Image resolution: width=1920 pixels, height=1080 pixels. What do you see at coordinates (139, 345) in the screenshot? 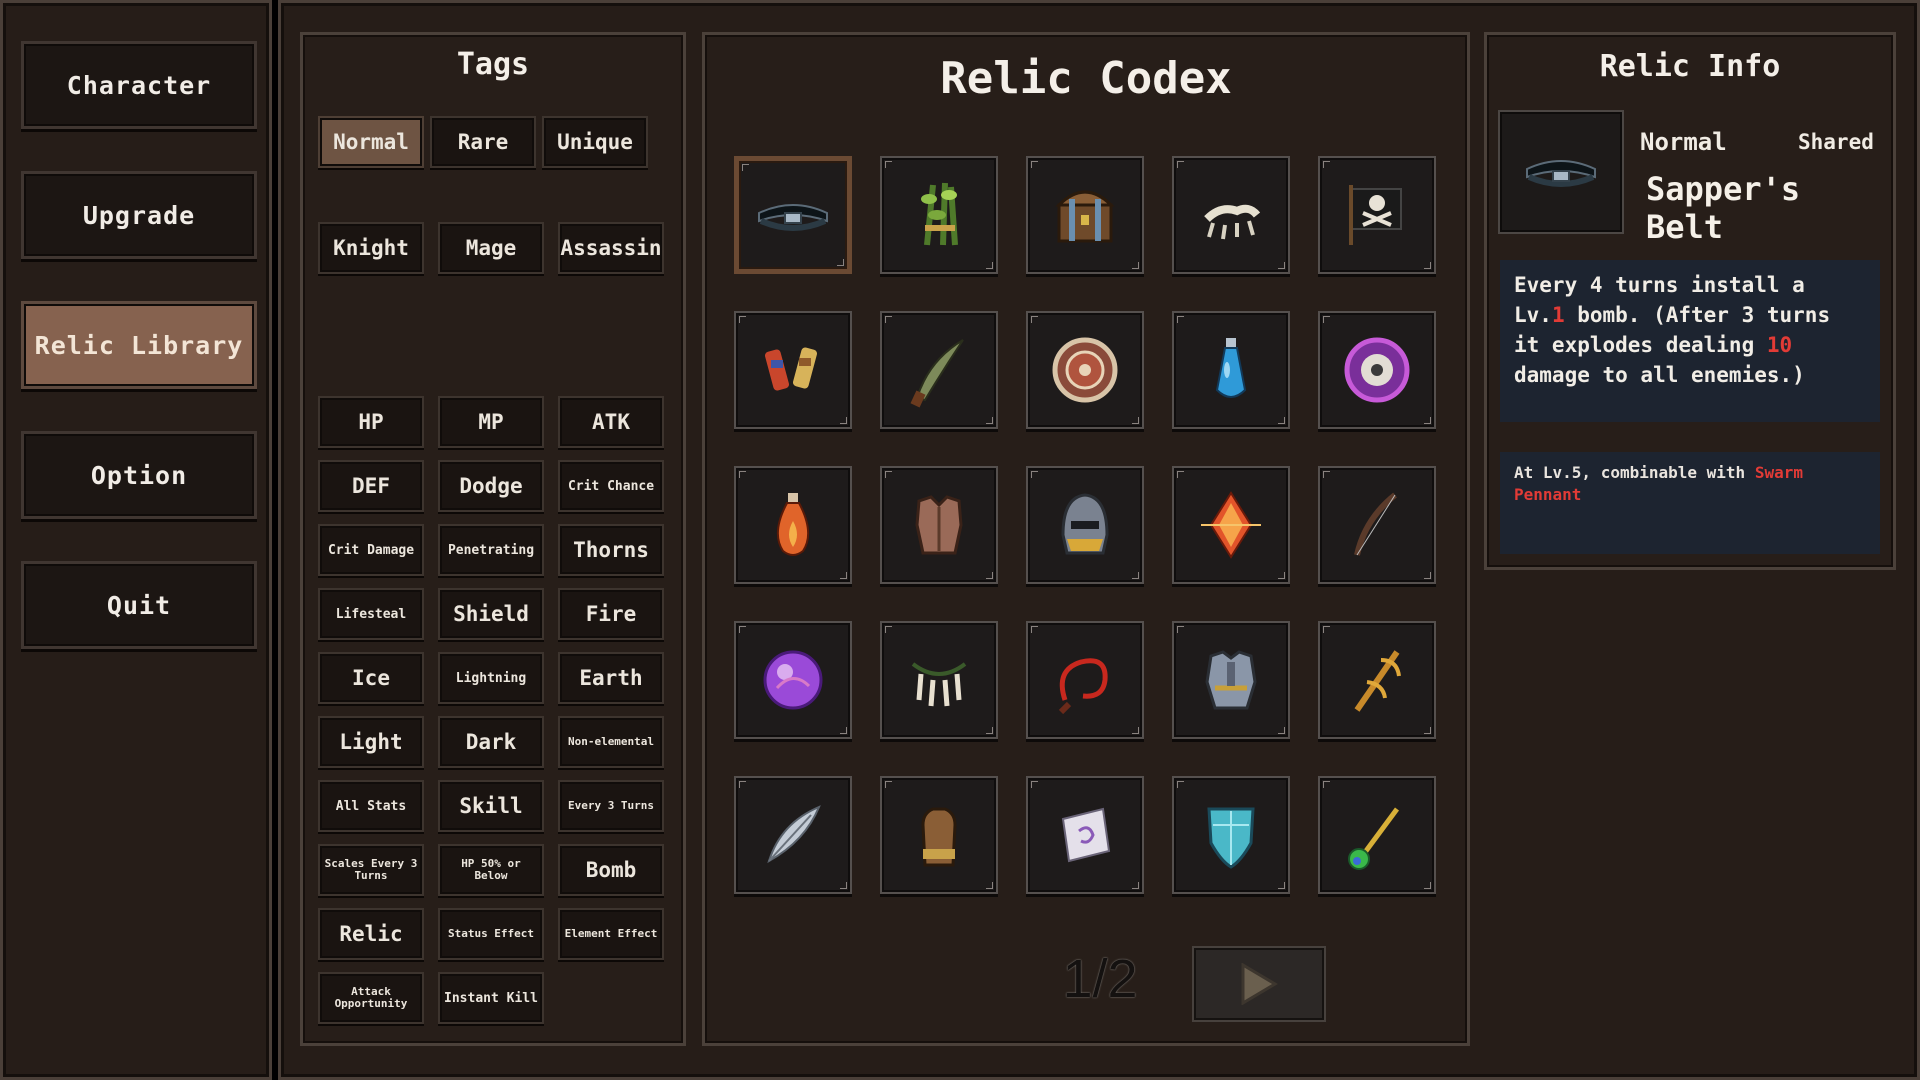
I see `menu-relic-library-button: Relic Library` at bounding box center [139, 345].